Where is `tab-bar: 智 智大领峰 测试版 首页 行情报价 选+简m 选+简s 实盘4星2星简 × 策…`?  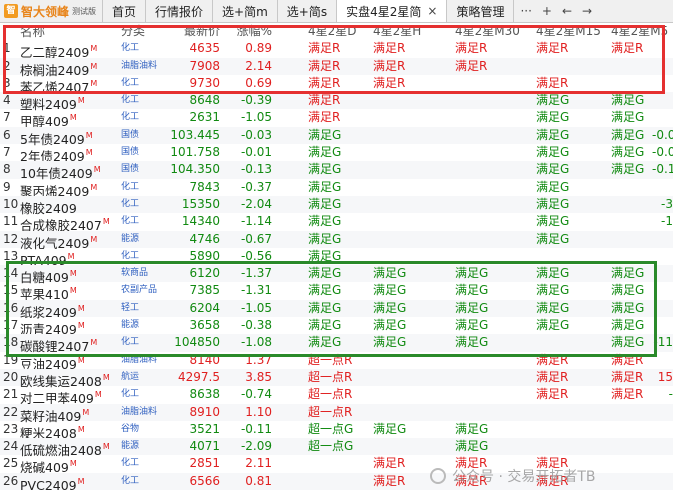
tab-bar: 智 智大领峰 测试版 首页 行情报价 选+简m 选+简s 实盘4星2星简 × 策… is located at coordinates (336, 11).